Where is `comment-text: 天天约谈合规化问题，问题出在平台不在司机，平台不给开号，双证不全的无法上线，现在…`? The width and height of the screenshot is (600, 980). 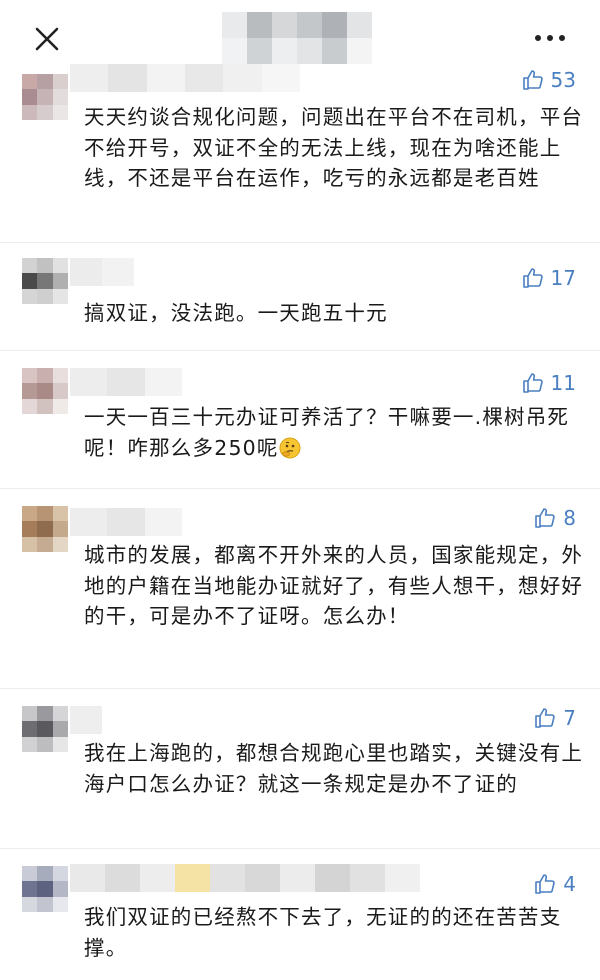 comment-text: 天天约谈合规化问题，问题出在平台不在司机，平台不给开号，双证不全的无法上线，现在… is located at coordinates (334, 147).